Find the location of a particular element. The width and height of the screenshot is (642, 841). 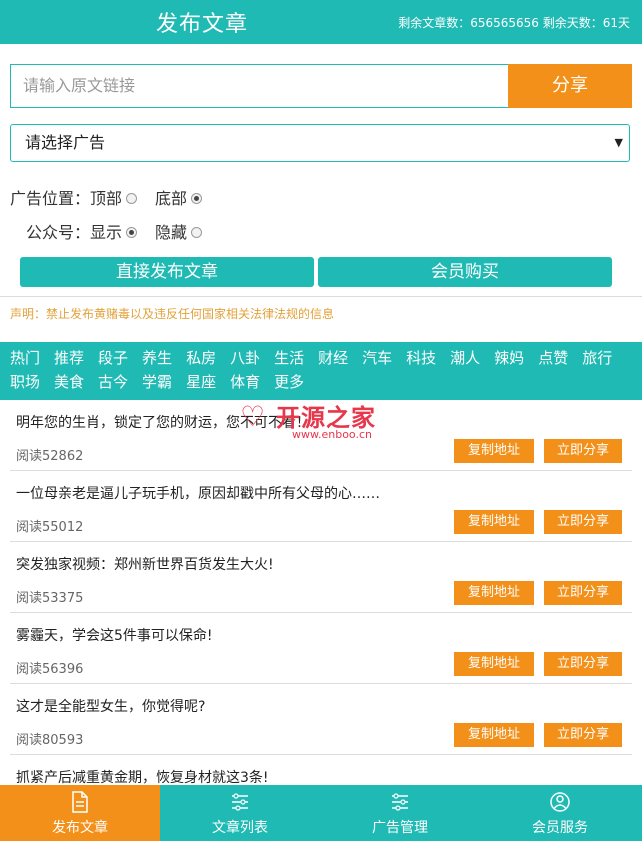

bottom-tab-bar: 发布文章 文章列表 广告管理 会员服务 is located at coordinates (321, 813).